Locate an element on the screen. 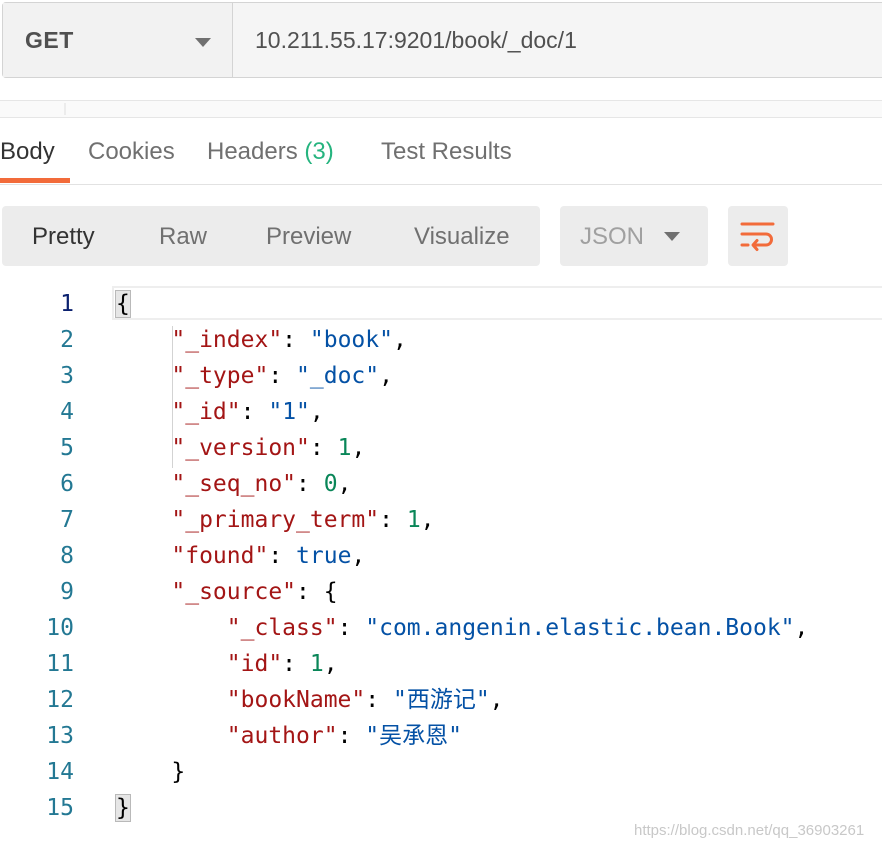 Image resolution: width=882 pixels, height=852 pixels. code-line: "_source": { is located at coordinates (227, 592).